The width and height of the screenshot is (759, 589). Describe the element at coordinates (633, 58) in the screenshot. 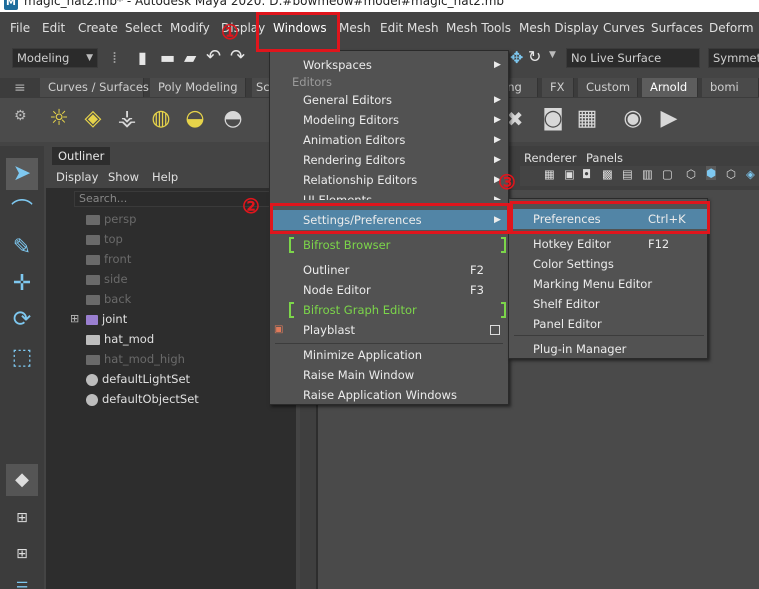

I see `live-surface-field: No Live Surface` at that location.